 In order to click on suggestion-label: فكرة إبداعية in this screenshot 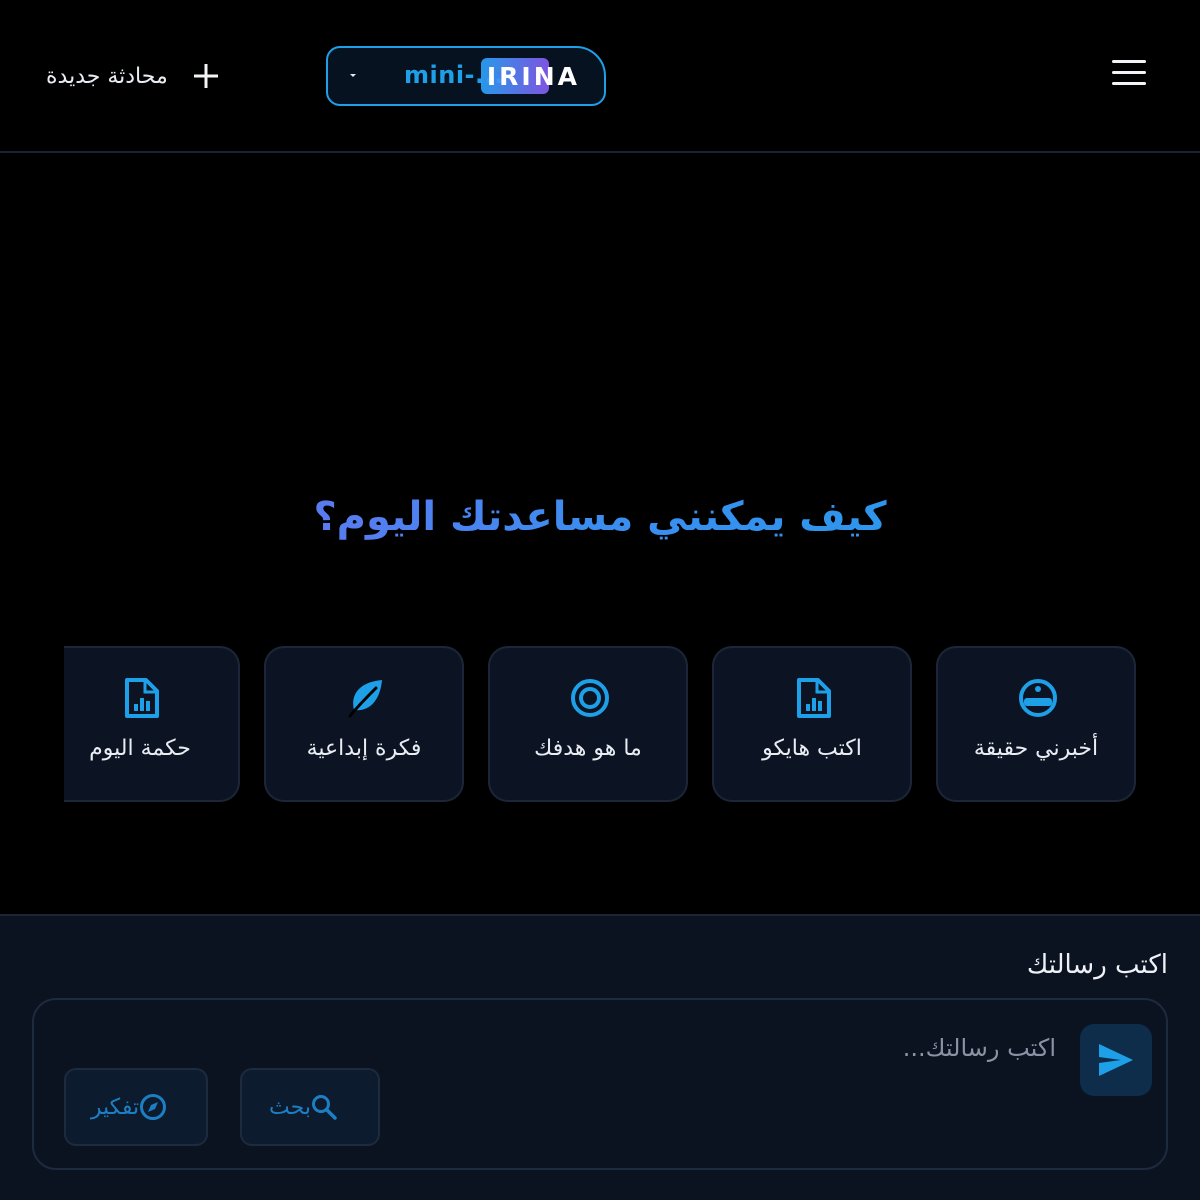, I will do `click(364, 748)`.